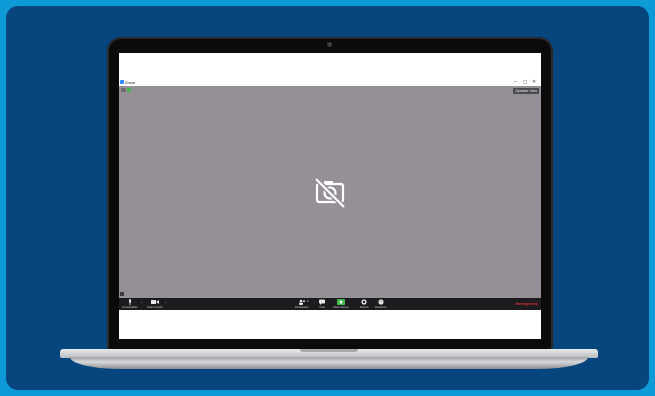 This screenshot has height=396, width=655. I want to click on video-label: Video Control, so click(155, 307).